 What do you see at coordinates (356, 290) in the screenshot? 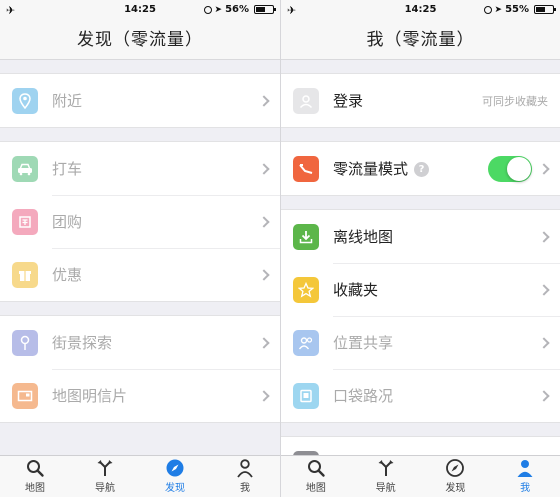
I see `list-item-label: 收藏夹` at bounding box center [356, 290].